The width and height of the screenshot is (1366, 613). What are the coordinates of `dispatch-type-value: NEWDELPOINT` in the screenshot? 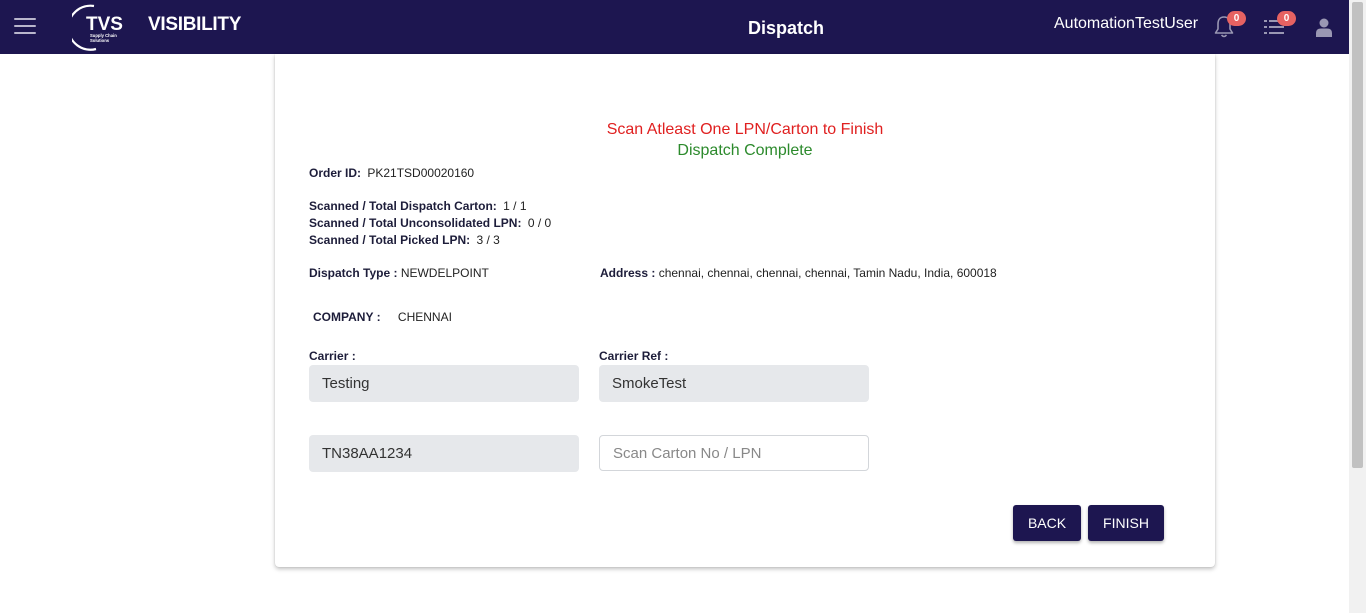 It's located at (444, 273).